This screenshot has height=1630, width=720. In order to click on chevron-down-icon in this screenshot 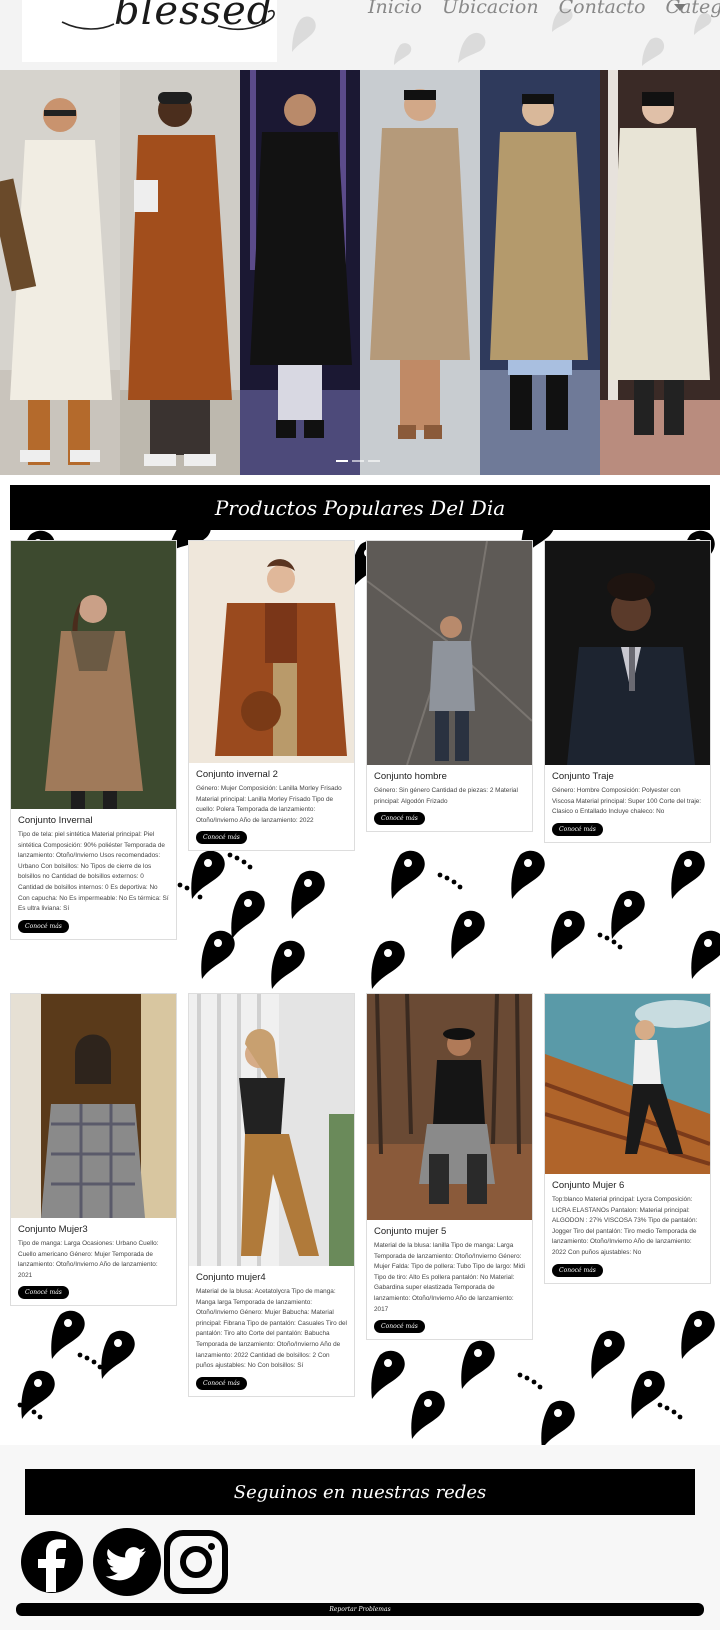, I will do `click(680, 7)`.